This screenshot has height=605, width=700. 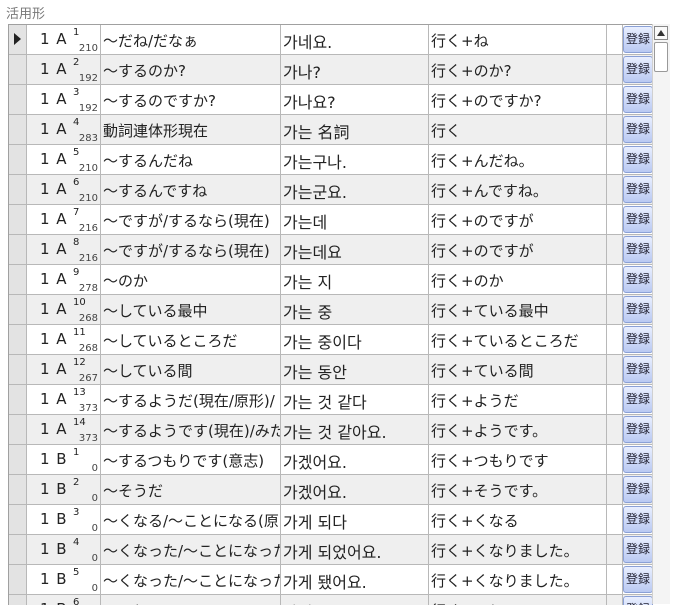 I want to click on table-row: 1 A 1 210 ～だね/だなぁ 가네요. 行く+ね 登録, so click(x=331, y=40).